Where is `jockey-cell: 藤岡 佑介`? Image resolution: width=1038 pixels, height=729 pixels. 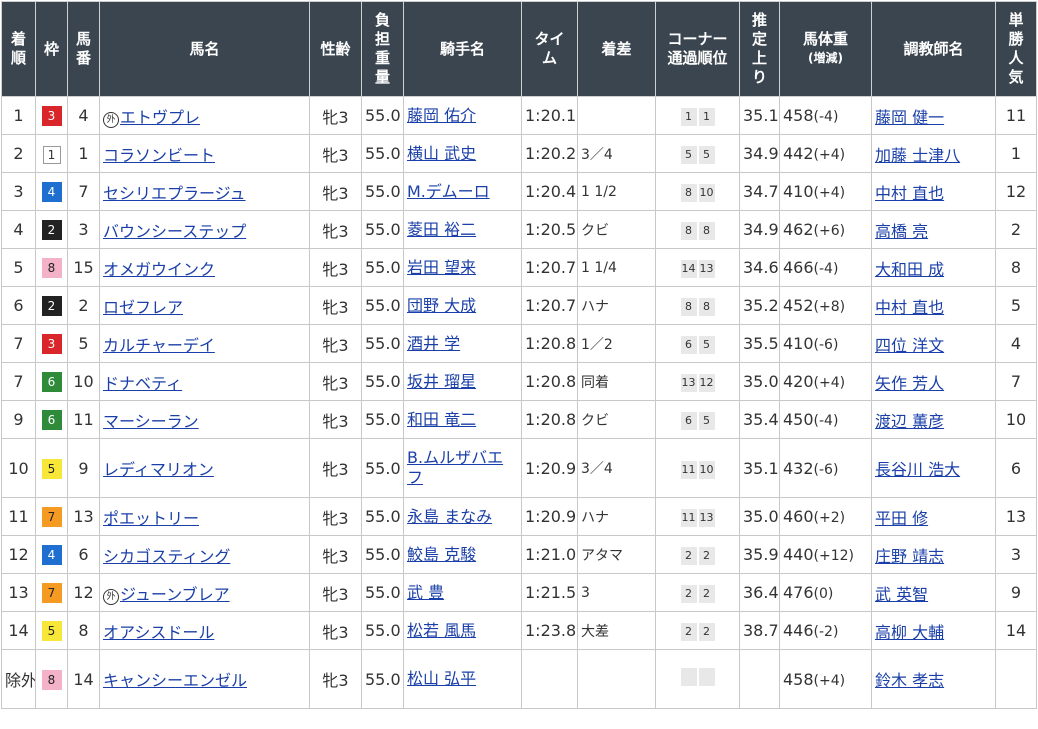
jockey-cell: 藤岡 佑介 is located at coordinates (462, 115).